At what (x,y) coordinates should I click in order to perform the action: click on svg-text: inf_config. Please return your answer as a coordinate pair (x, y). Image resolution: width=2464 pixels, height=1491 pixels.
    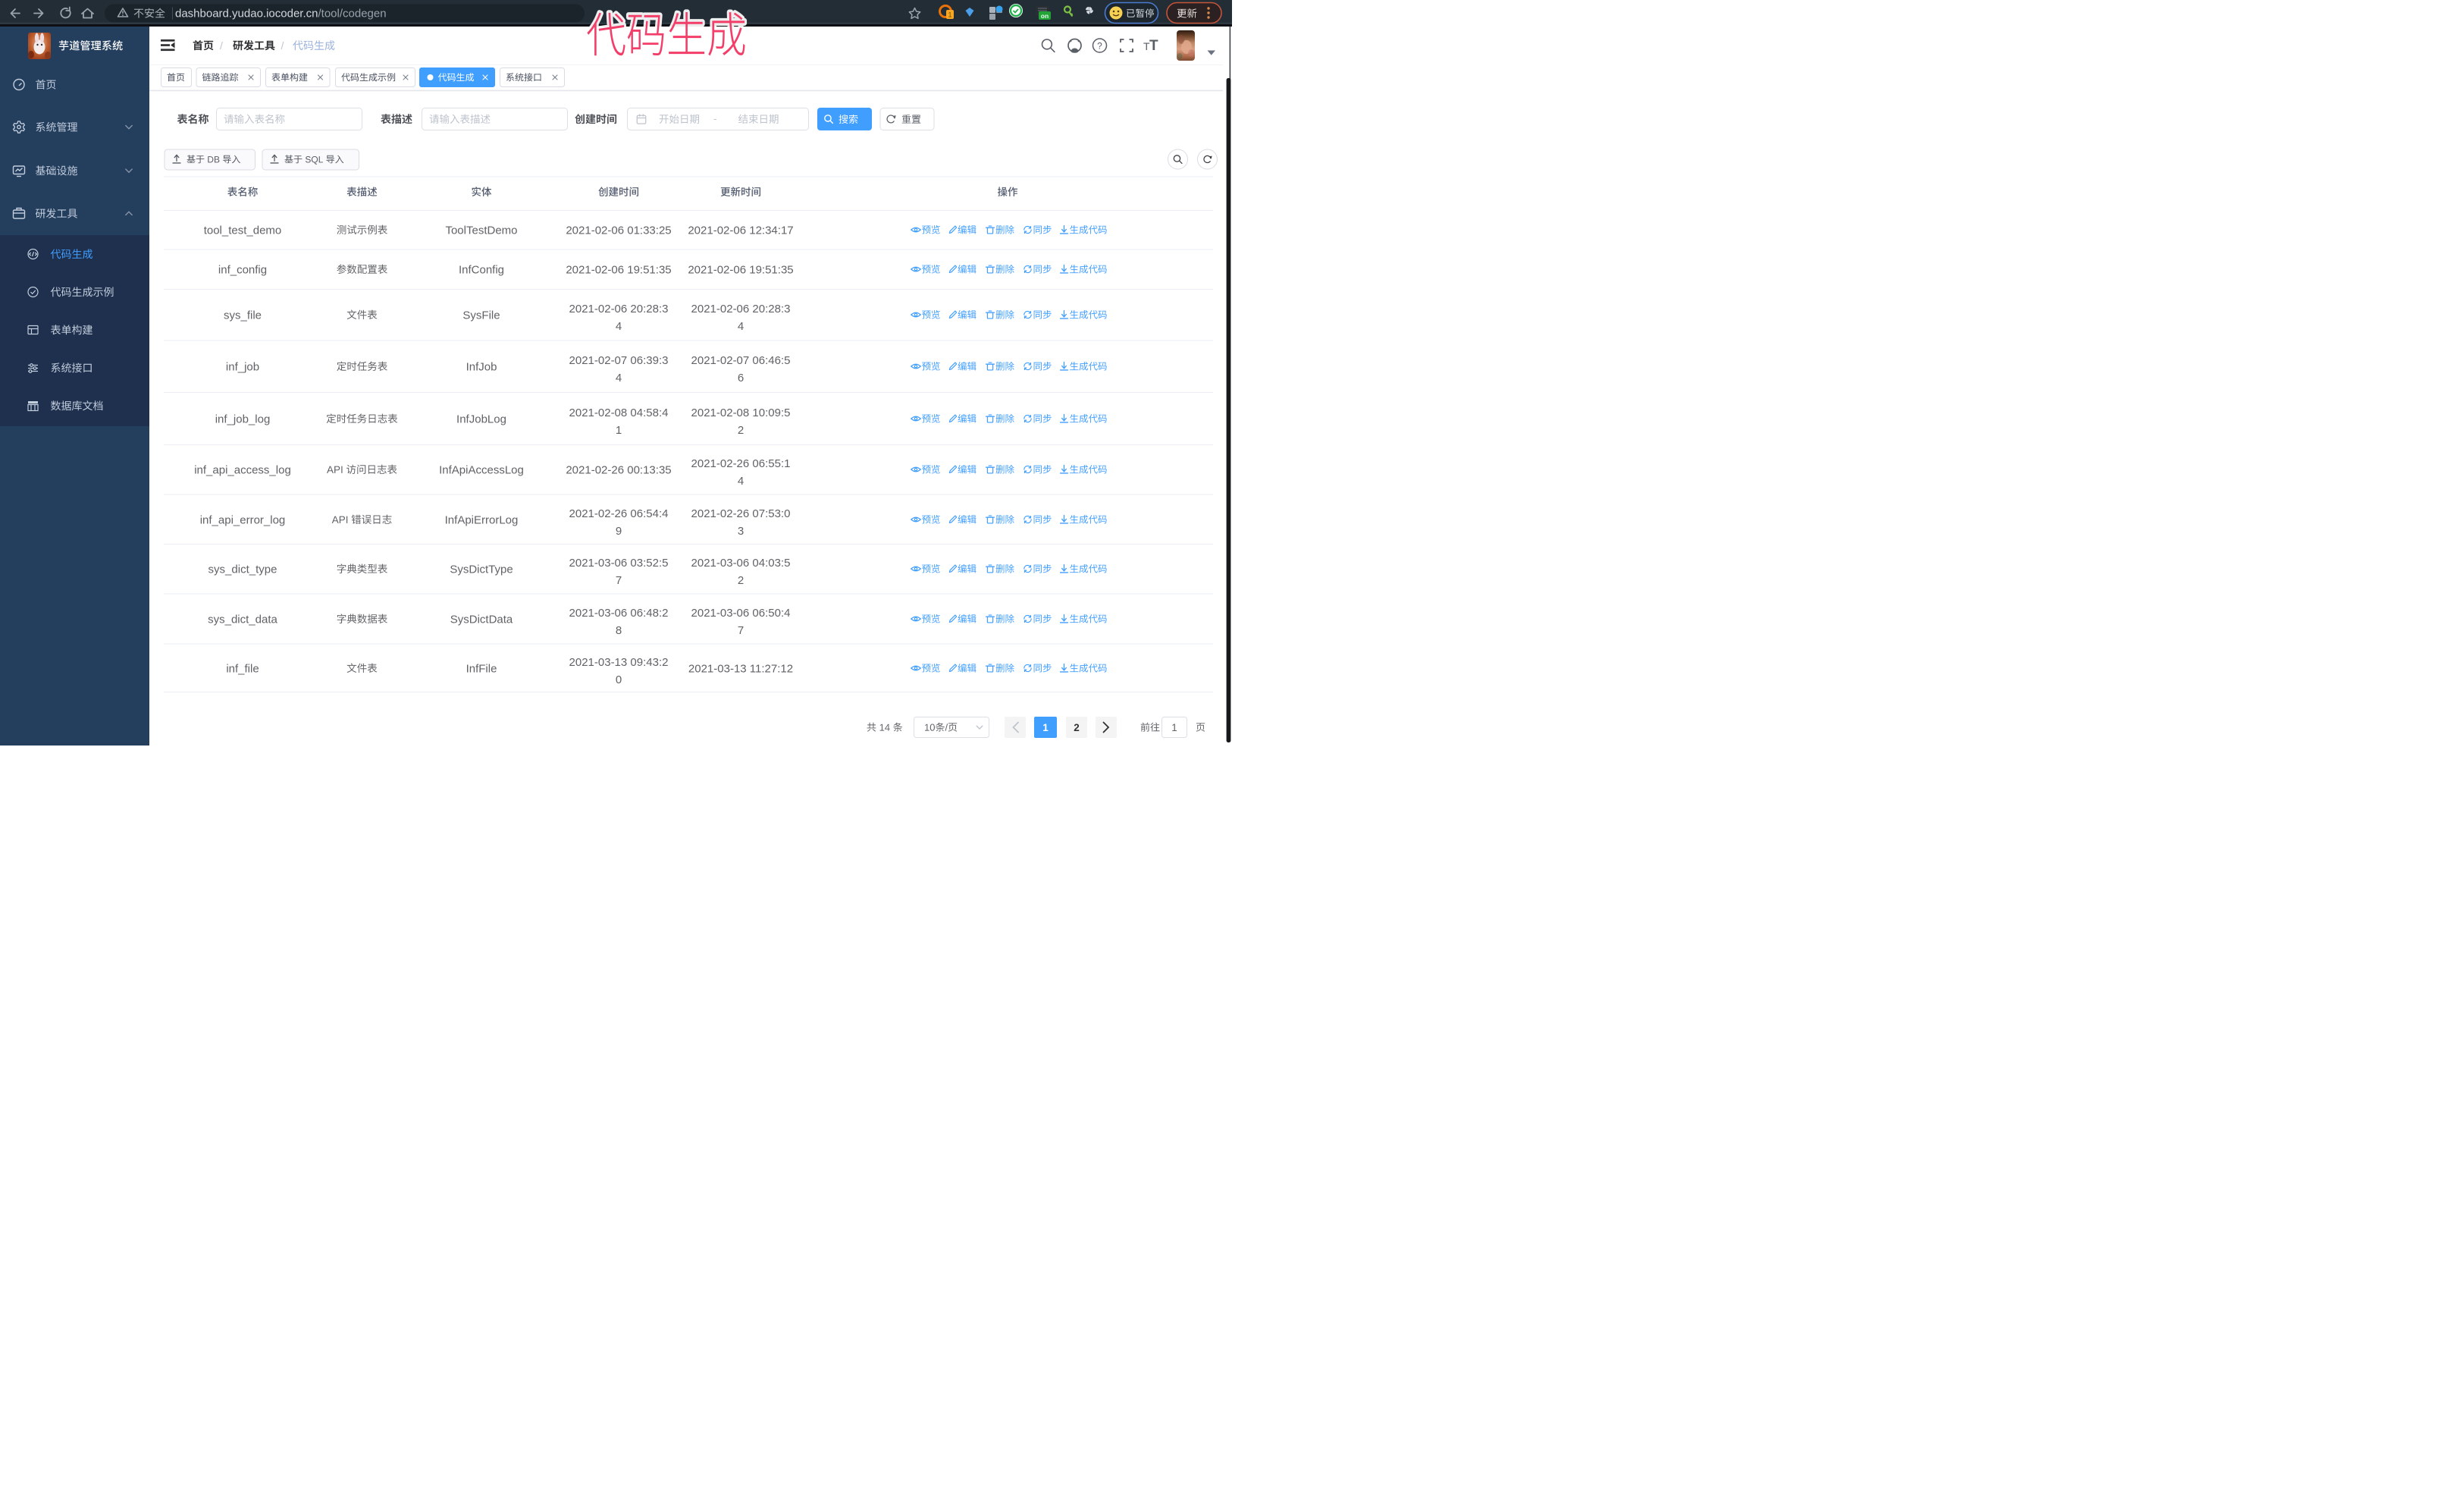
    Looking at the image, I should click on (243, 269).